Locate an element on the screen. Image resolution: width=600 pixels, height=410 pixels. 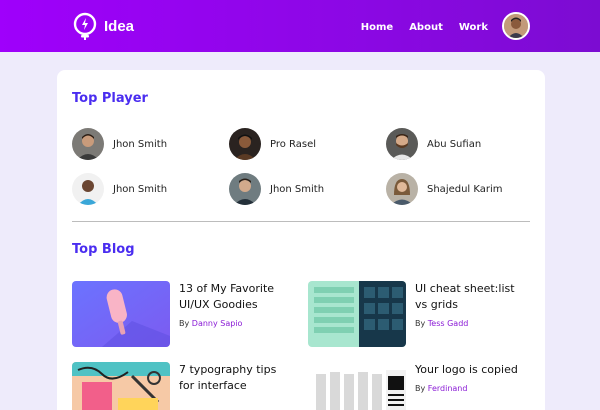
player-item: Shajedul Karim is located at coordinates (444, 189).